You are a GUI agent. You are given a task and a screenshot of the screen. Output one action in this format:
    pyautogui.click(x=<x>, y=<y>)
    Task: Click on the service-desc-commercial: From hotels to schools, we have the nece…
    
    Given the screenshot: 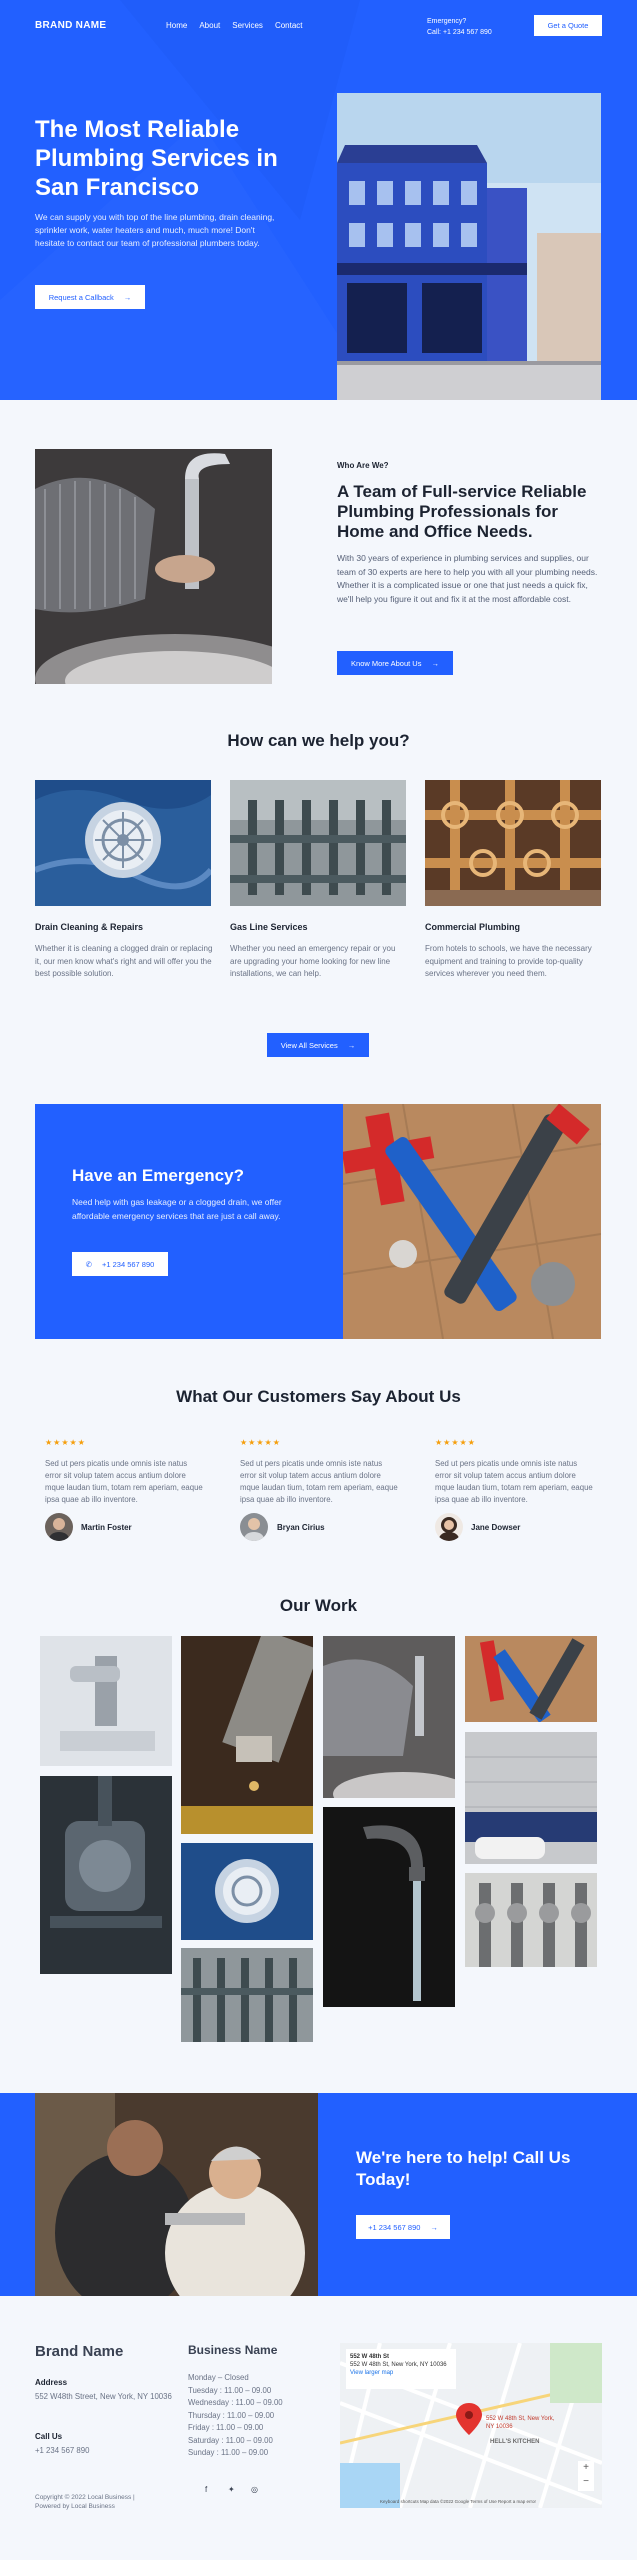 What is the action you would take?
    pyautogui.click(x=508, y=961)
    